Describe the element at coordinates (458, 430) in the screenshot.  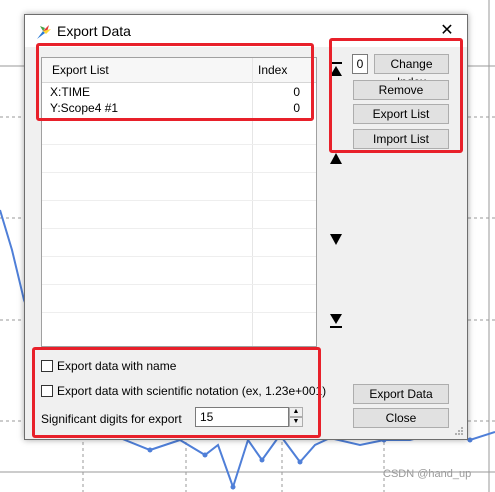
I see `resize-grip-icon` at that location.